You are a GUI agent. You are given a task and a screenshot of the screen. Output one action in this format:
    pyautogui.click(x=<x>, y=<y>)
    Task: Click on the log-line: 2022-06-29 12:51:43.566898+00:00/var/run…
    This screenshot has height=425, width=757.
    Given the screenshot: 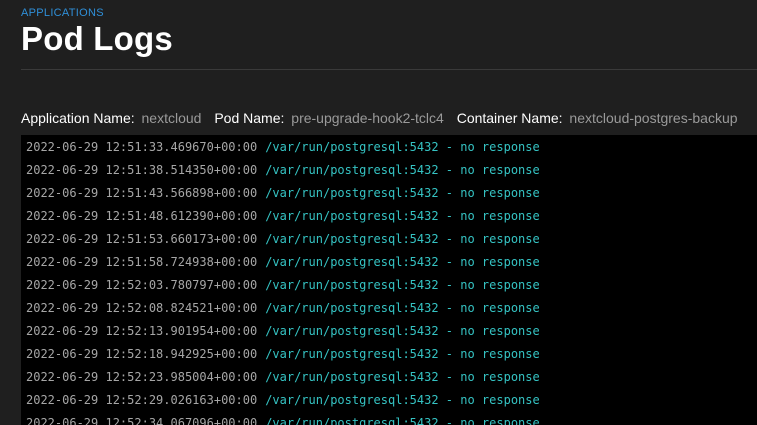 What is the action you would take?
    pyautogui.click(x=389, y=193)
    